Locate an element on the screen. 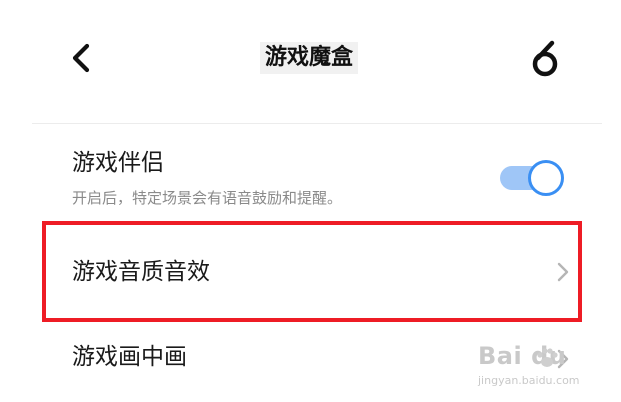 The width and height of the screenshot is (621, 402). toggle-knob is located at coordinates (546, 178).